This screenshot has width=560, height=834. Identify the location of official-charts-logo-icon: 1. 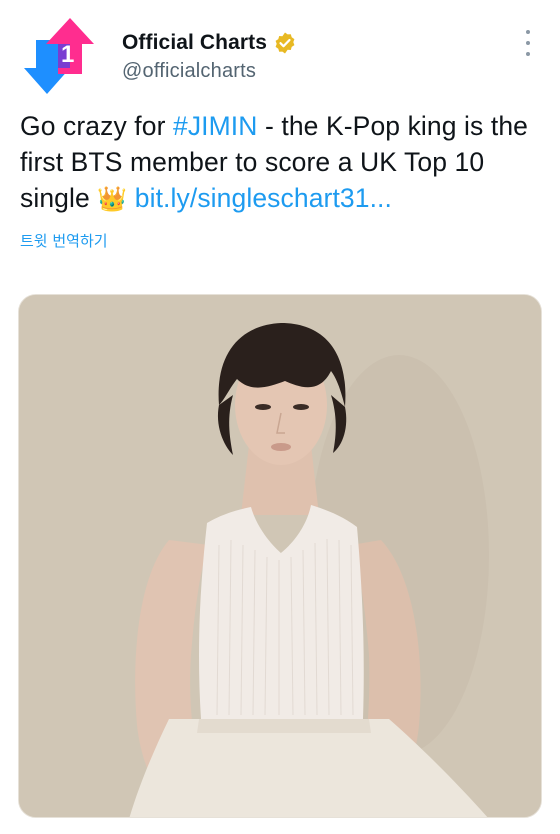
(59, 56).